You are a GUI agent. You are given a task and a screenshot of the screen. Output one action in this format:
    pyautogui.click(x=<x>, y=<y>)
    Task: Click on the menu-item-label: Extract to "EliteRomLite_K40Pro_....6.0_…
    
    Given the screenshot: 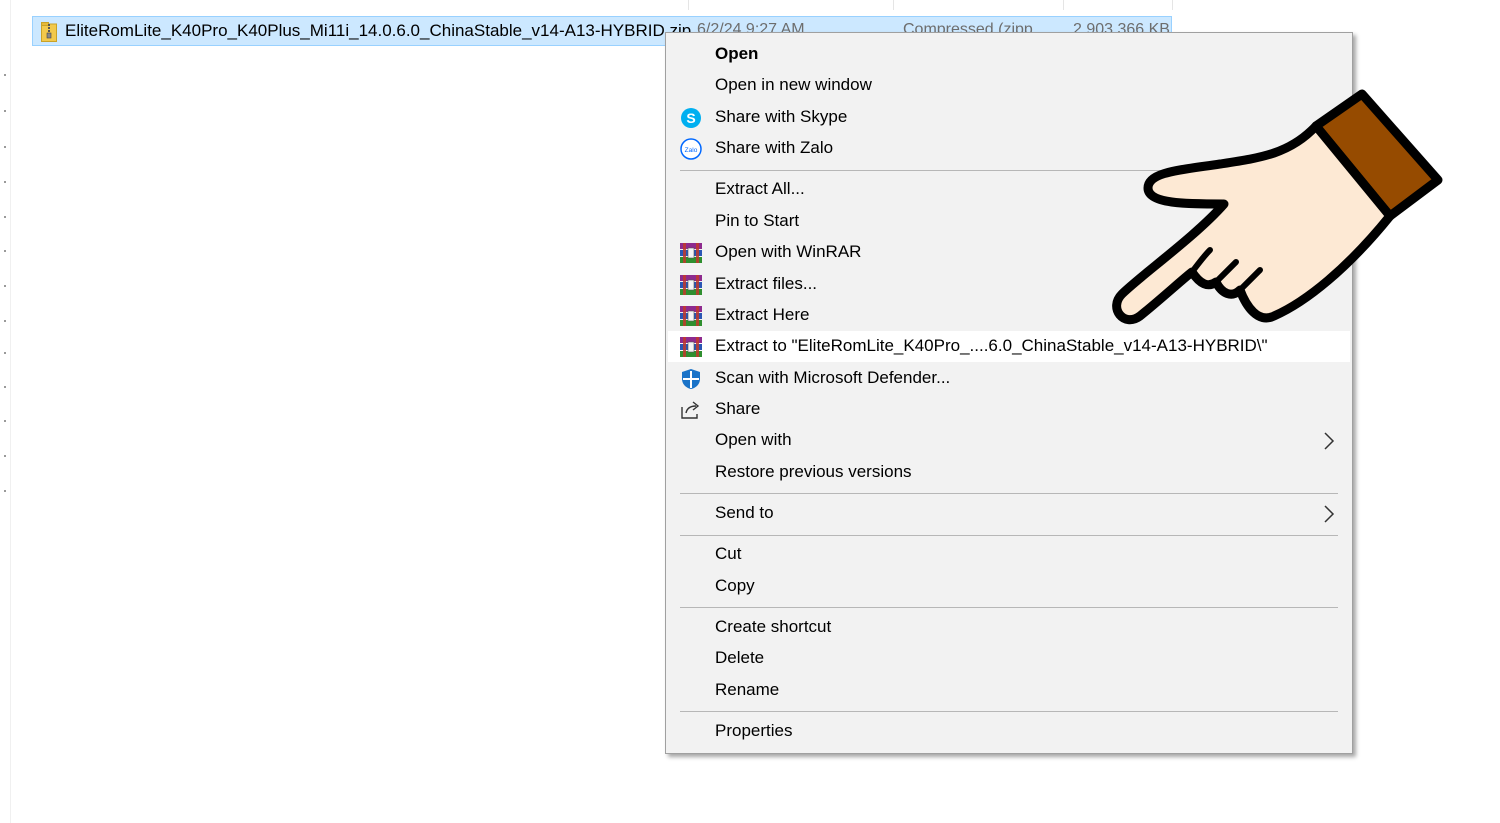 What is the action you would take?
    pyautogui.click(x=991, y=345)
    